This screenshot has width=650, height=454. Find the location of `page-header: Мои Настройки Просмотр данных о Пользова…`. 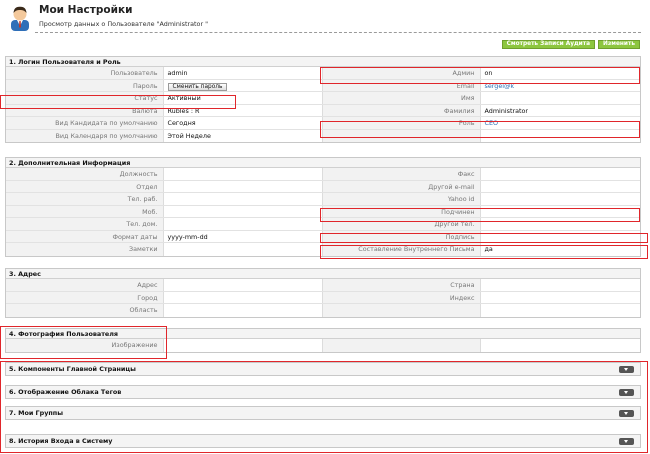

page-header: Мои Настройки Просмотр данных о Пользова… is located at coordinates (325, 18).